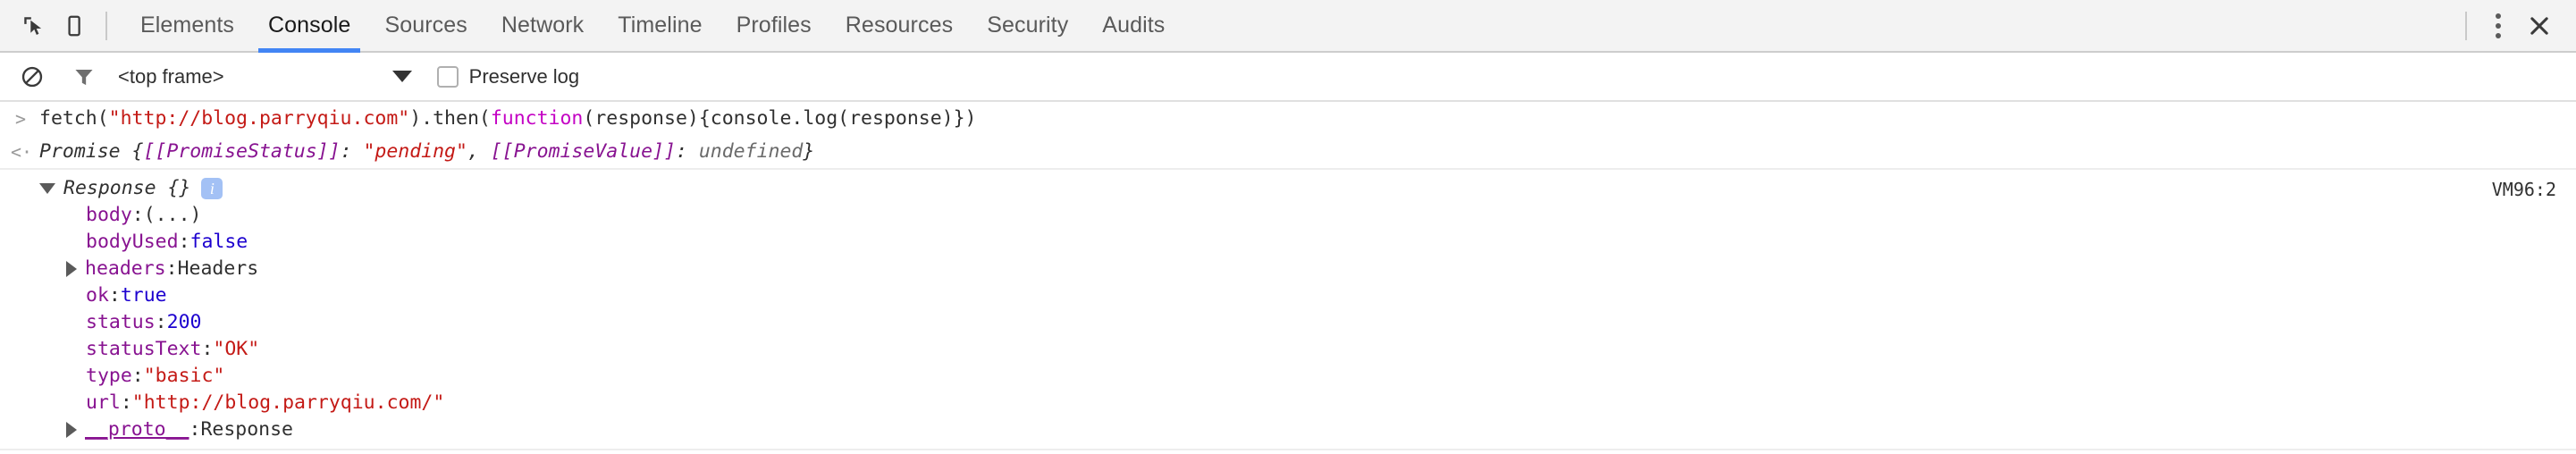  Describe the element at coordinates (33, 25) in the screenshot. I see `inspect-element-icon` at that location.